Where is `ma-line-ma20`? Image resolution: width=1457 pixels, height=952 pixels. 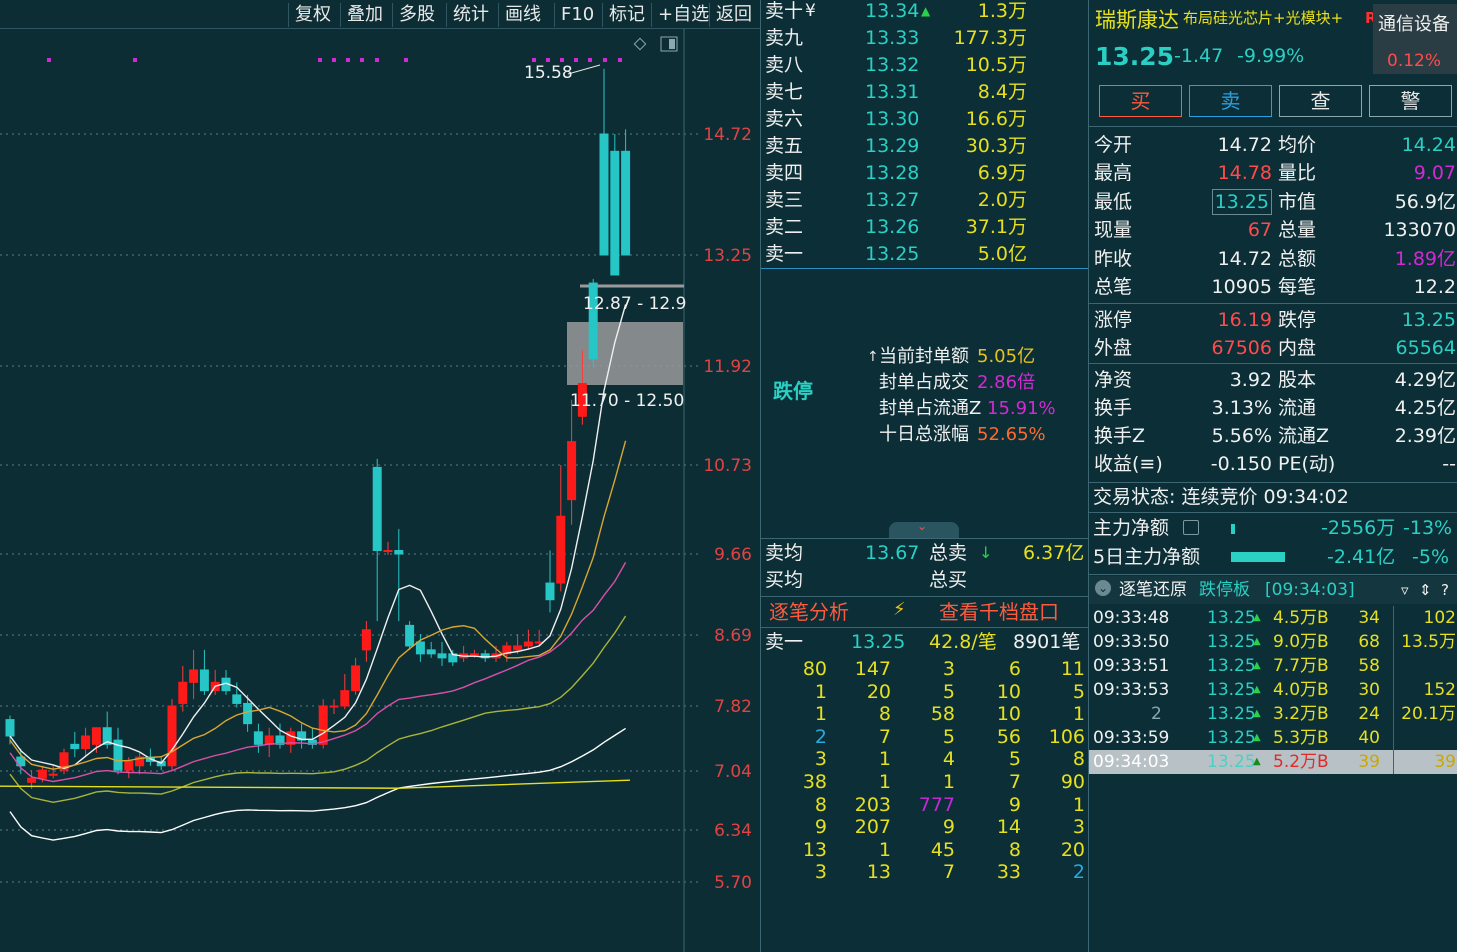 ma-line-ma20 is located at coordinates (318, 672).